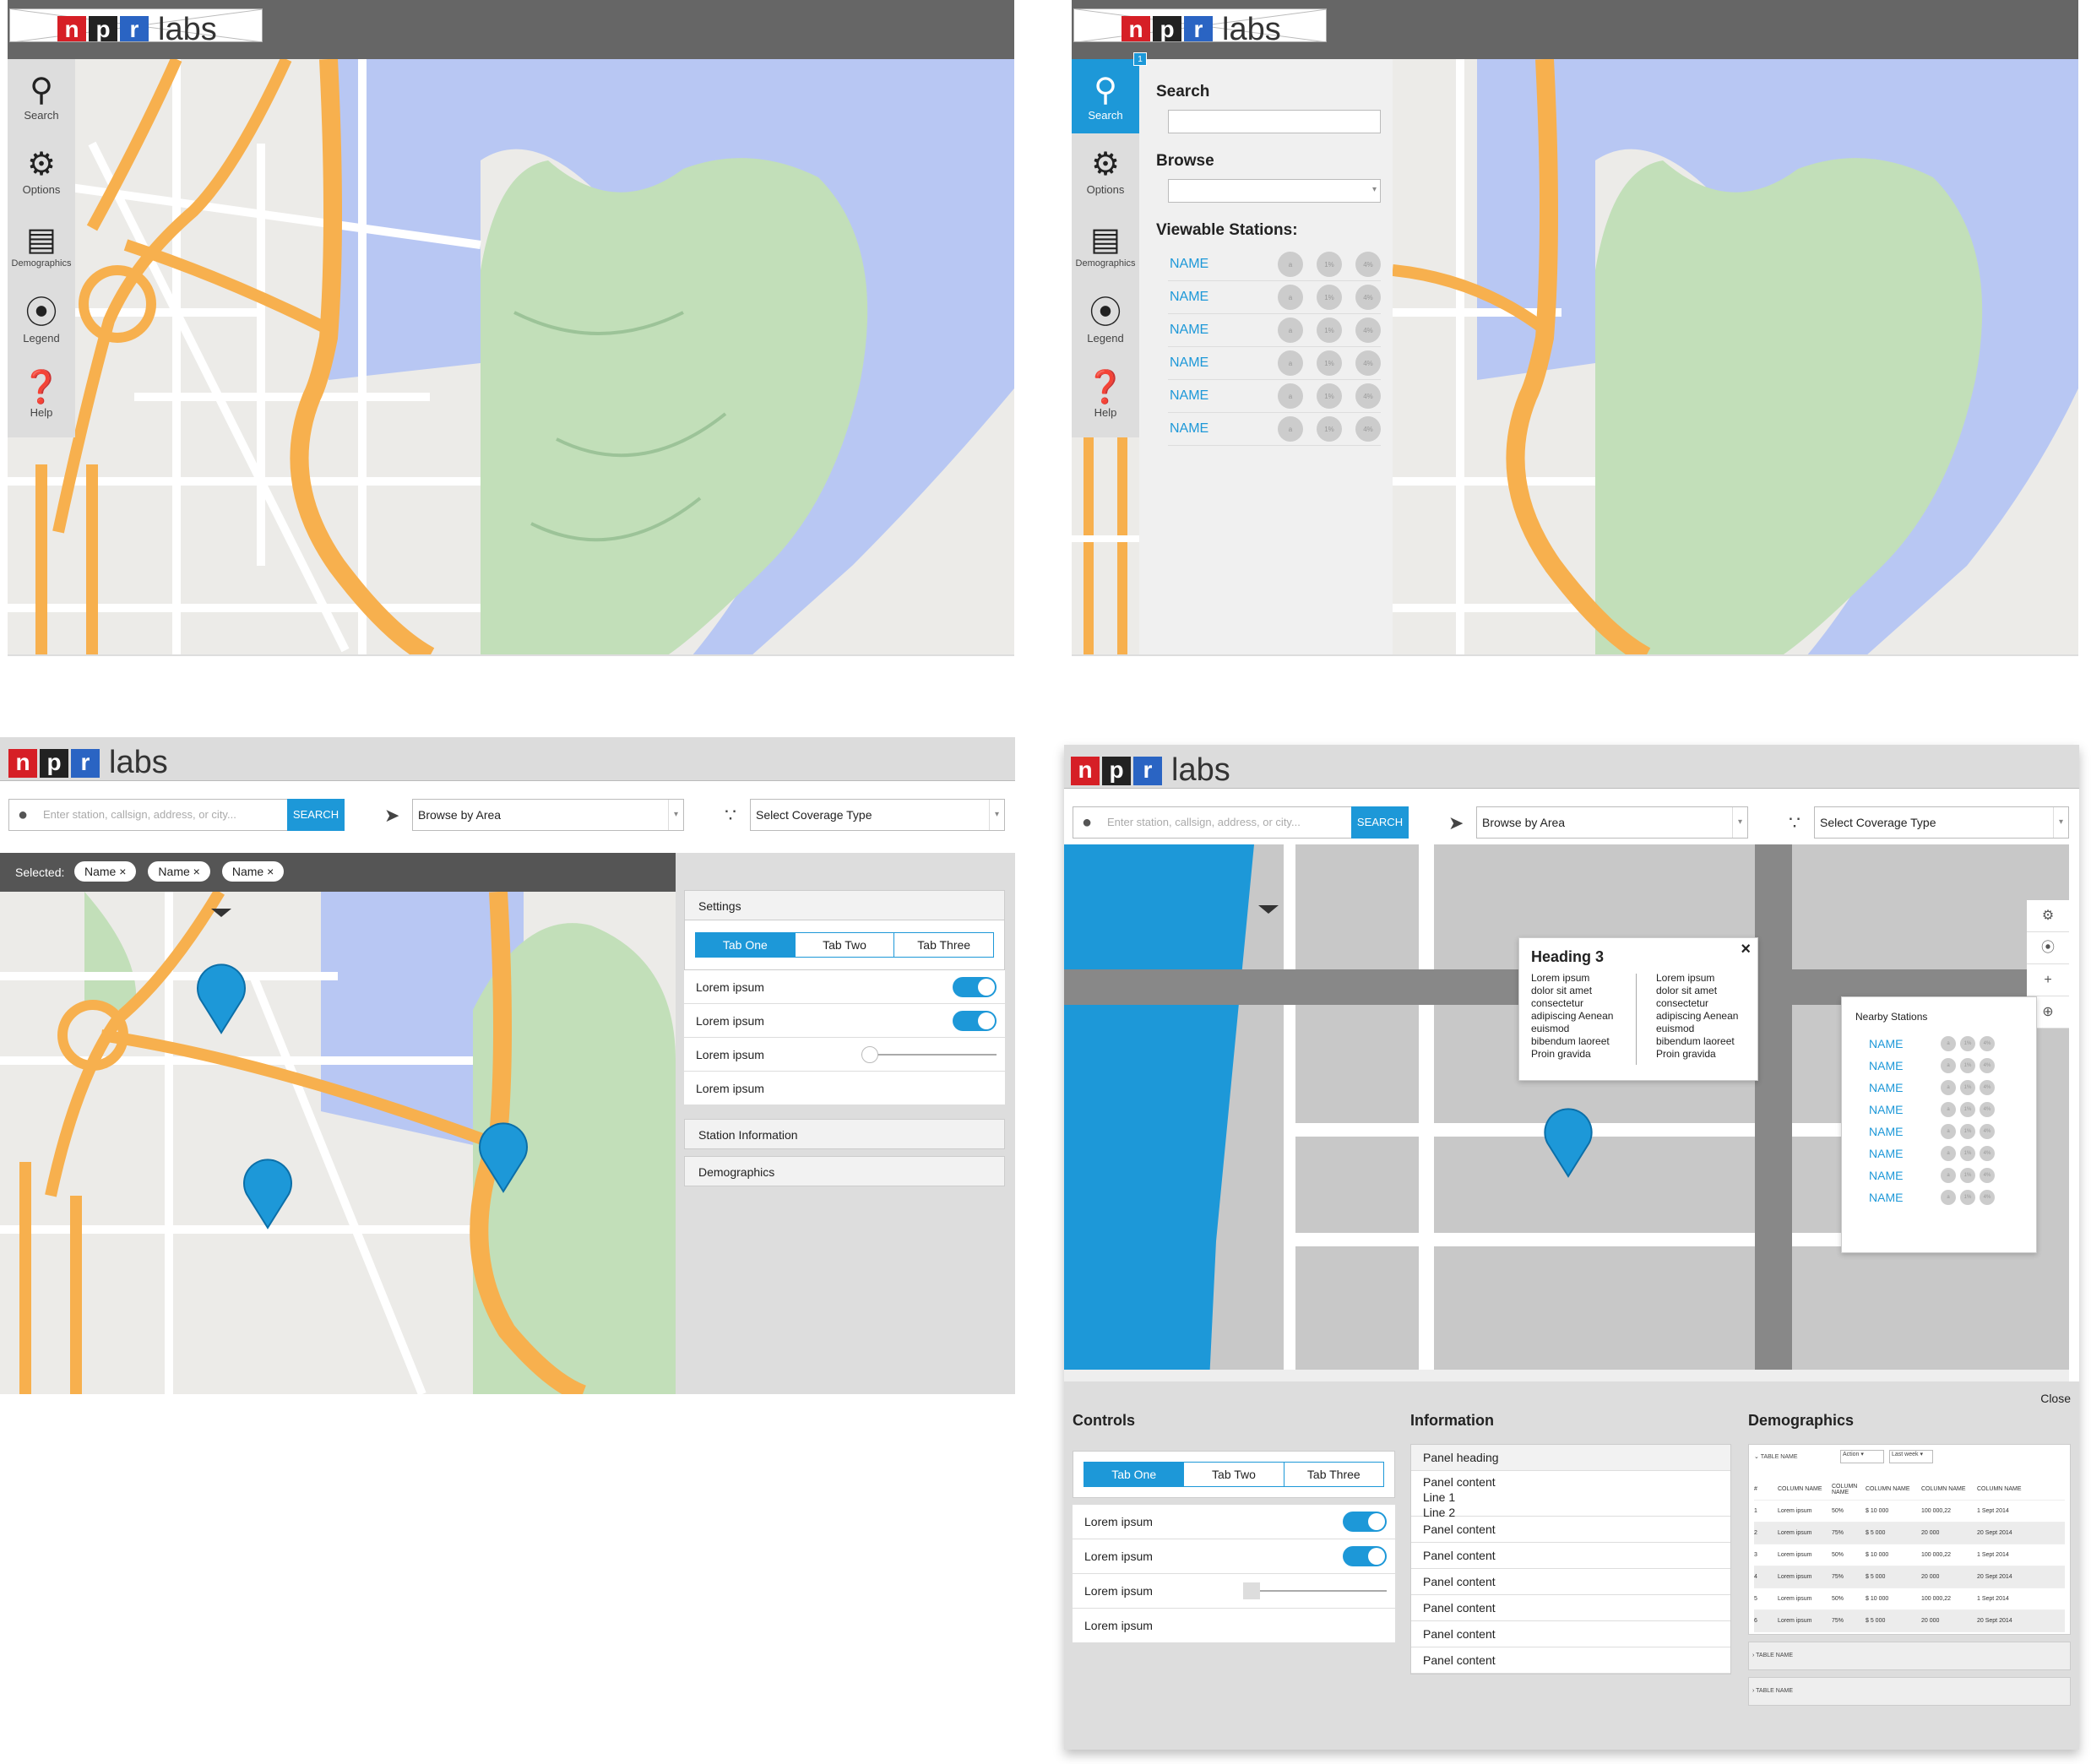  I want to click on sidebar-item-options: ⚙ Options, so click(1105, 171).